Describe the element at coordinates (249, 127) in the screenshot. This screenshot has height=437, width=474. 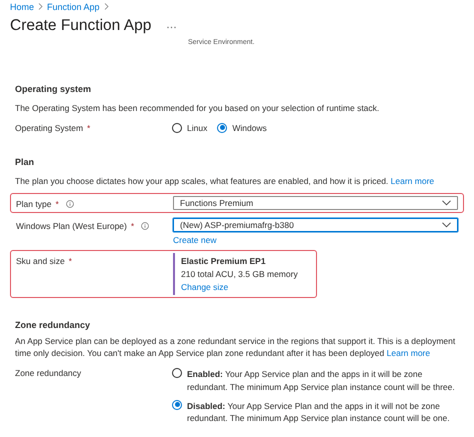
I see `radio-label: Windows` at that location.